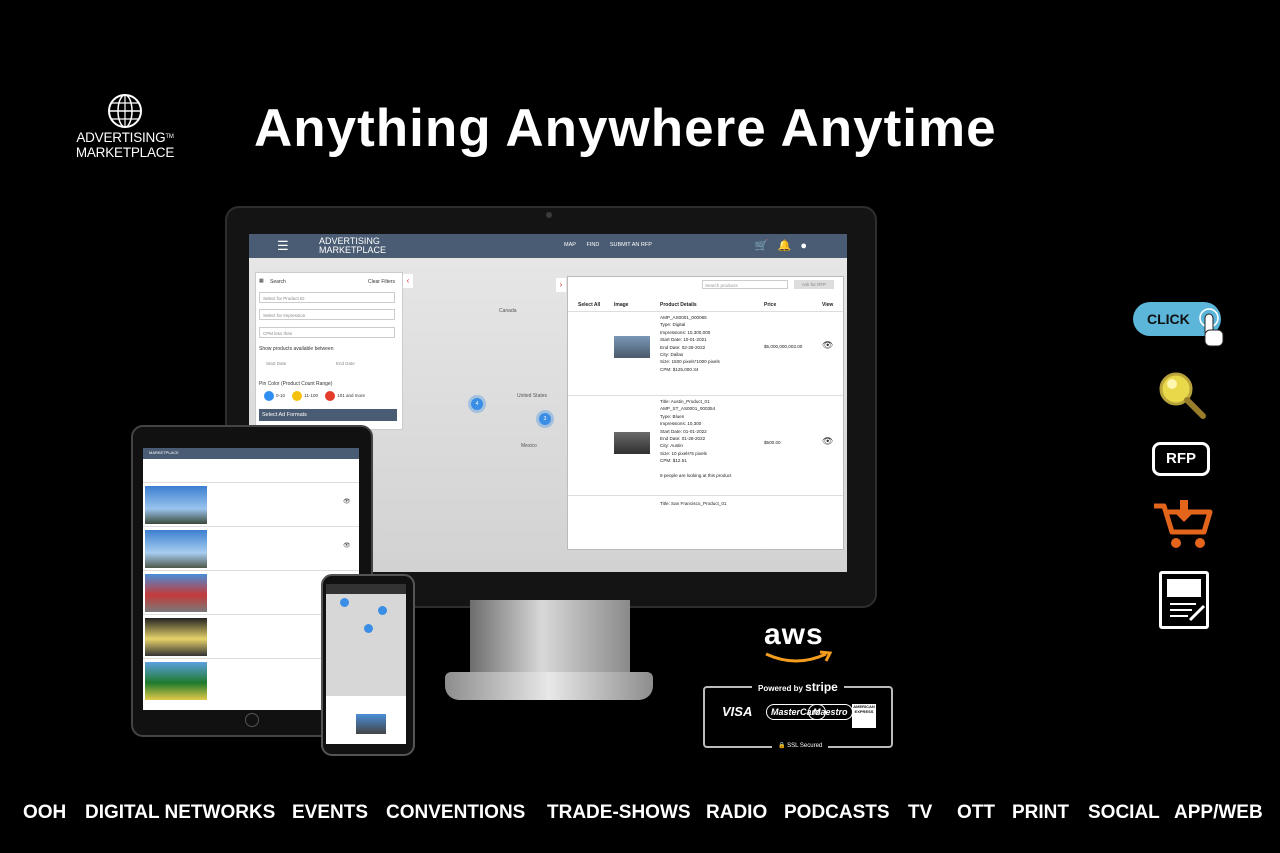 The width and height of the screenshot is (1280, 853). I want to click on pointing-hand-icon, so click(1211, 327).